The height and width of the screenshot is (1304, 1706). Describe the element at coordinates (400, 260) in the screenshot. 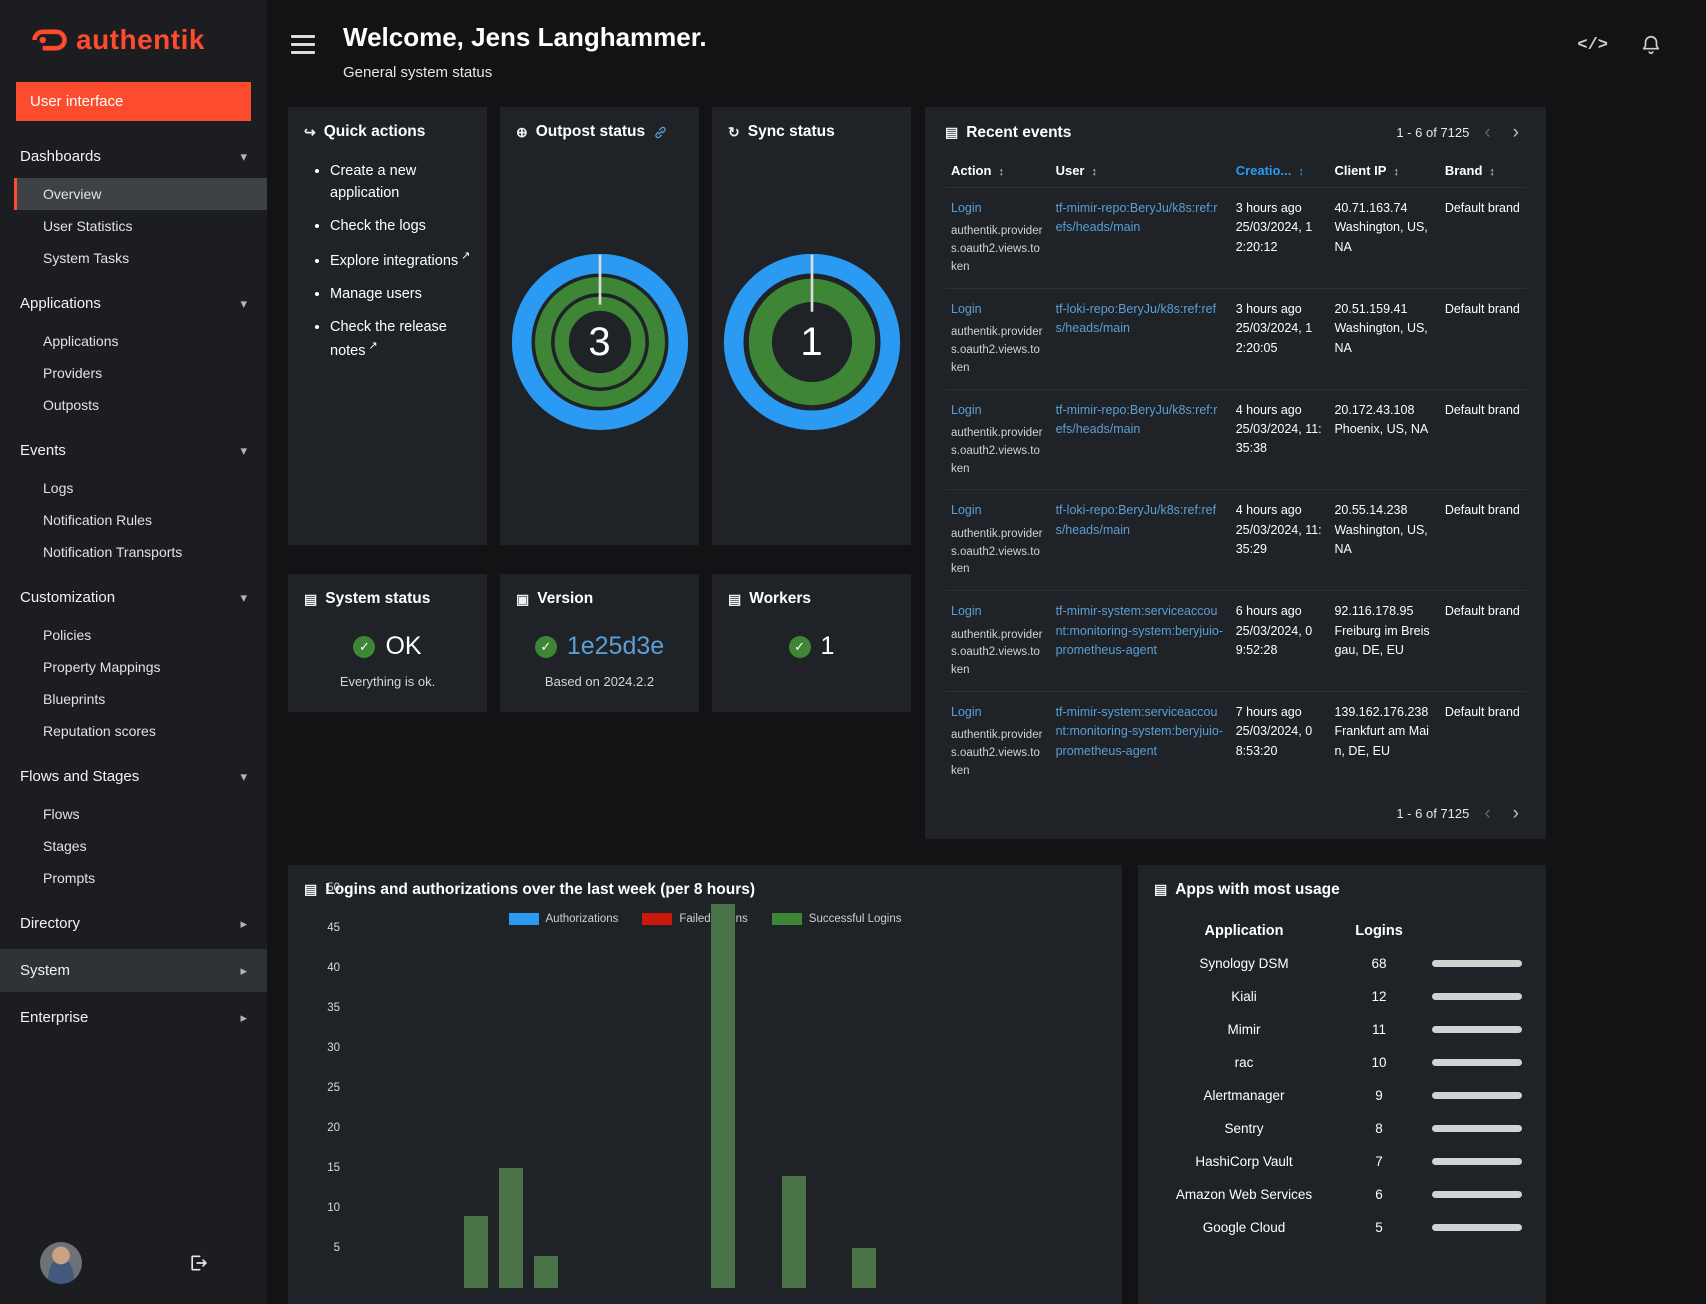

I see `quick-action-explore-integrations: Explore integrations↗` at that location.